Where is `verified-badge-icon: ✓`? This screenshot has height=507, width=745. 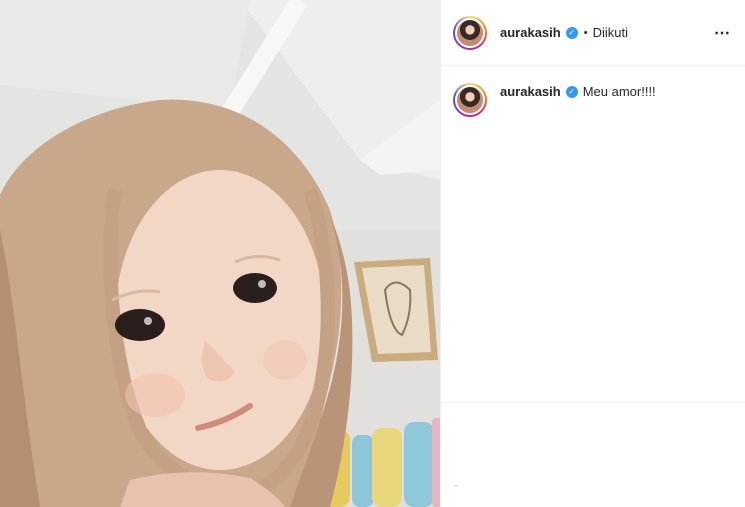
verified-badge-icon: ✓ is located at coordinates (571, 32).